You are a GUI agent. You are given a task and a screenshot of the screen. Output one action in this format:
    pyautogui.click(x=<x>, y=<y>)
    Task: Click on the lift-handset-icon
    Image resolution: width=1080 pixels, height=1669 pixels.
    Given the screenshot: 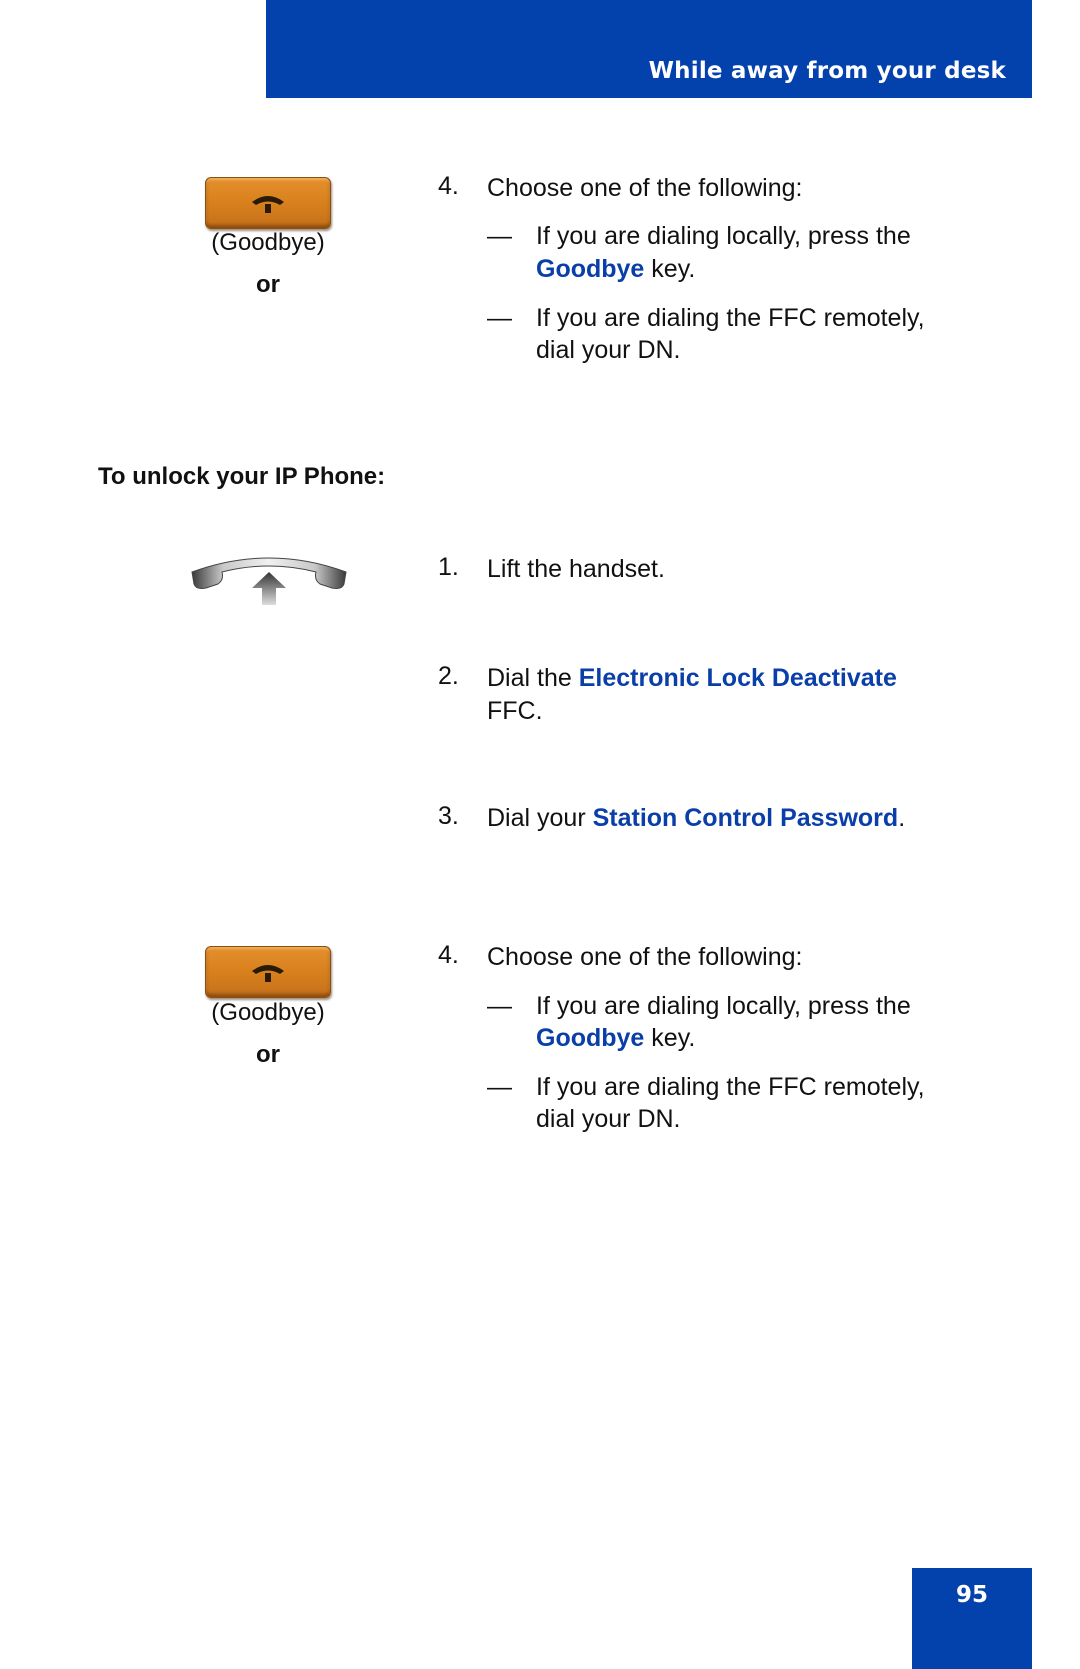 What is the action you would take?
    pyautogui.click(x=269, y=581)
    